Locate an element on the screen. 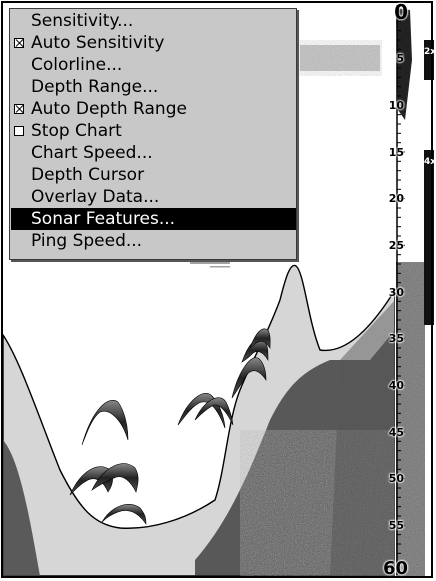 This screenshot has width=436, height=581. depth-label: 50 is located at coordinates (396, 479).